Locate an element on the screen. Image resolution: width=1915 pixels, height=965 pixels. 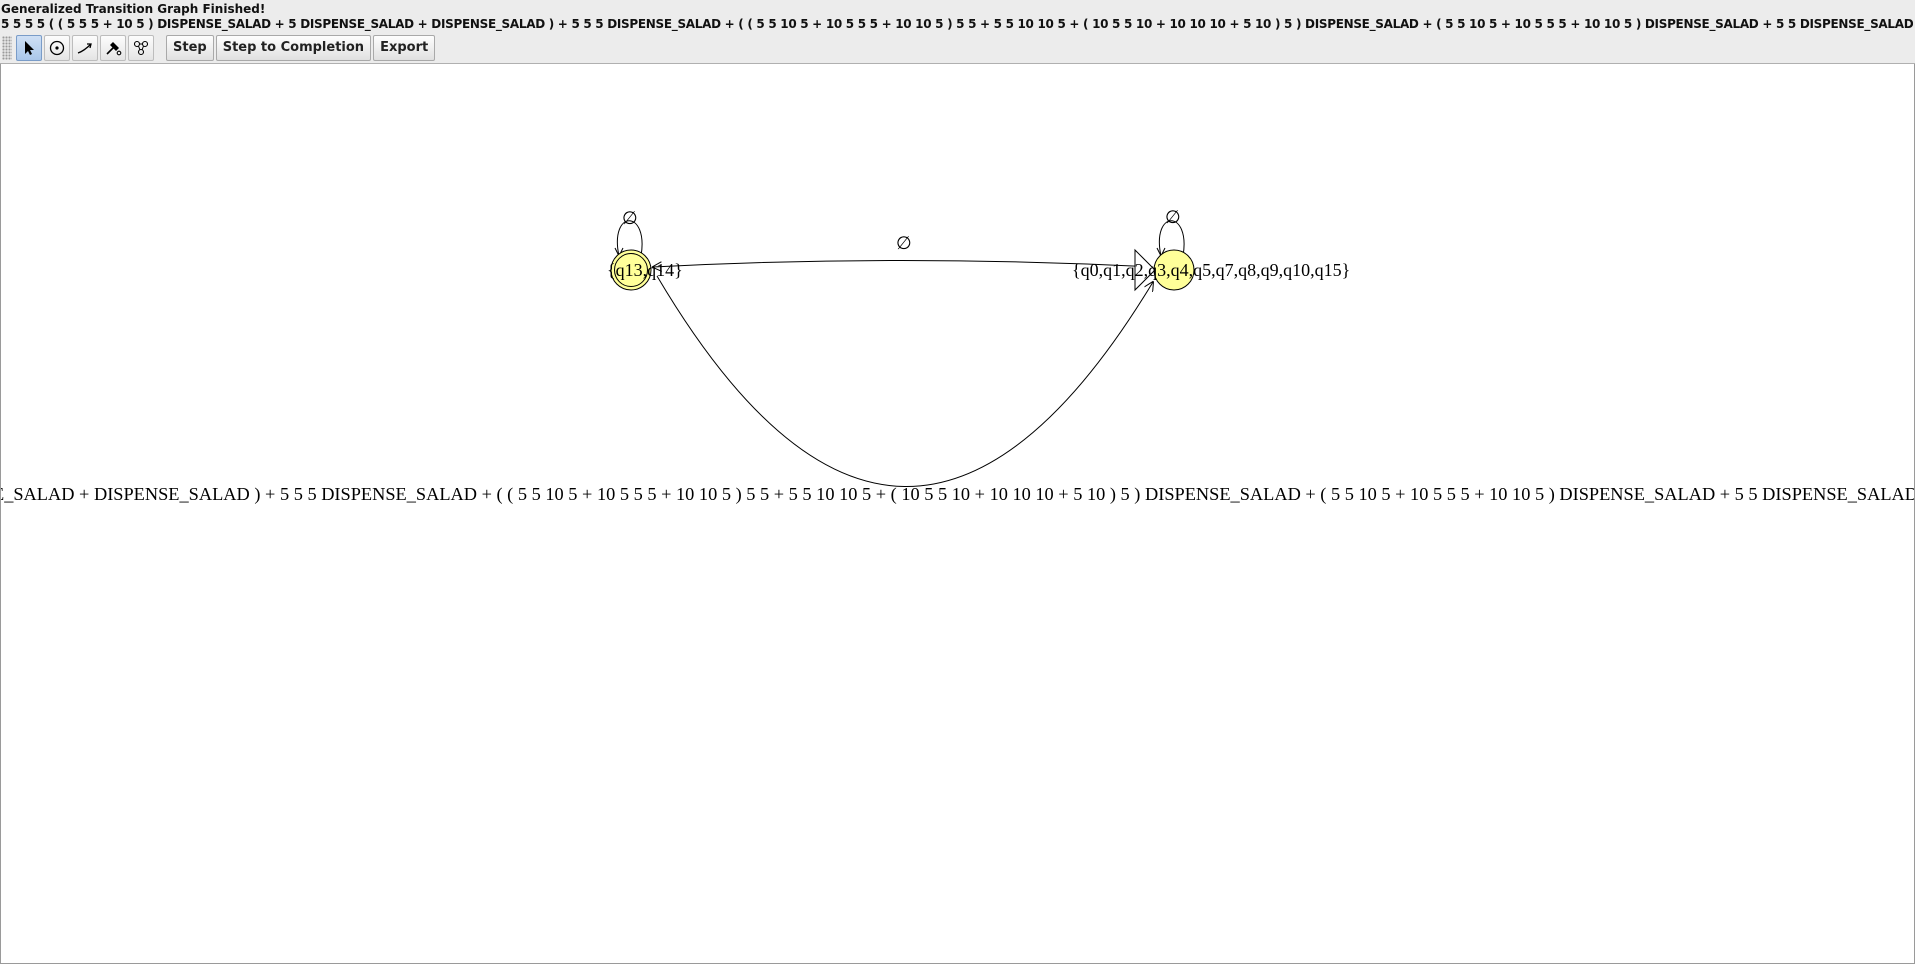
state-1-label: {q13,q14} is located at coordinates (645, 270).